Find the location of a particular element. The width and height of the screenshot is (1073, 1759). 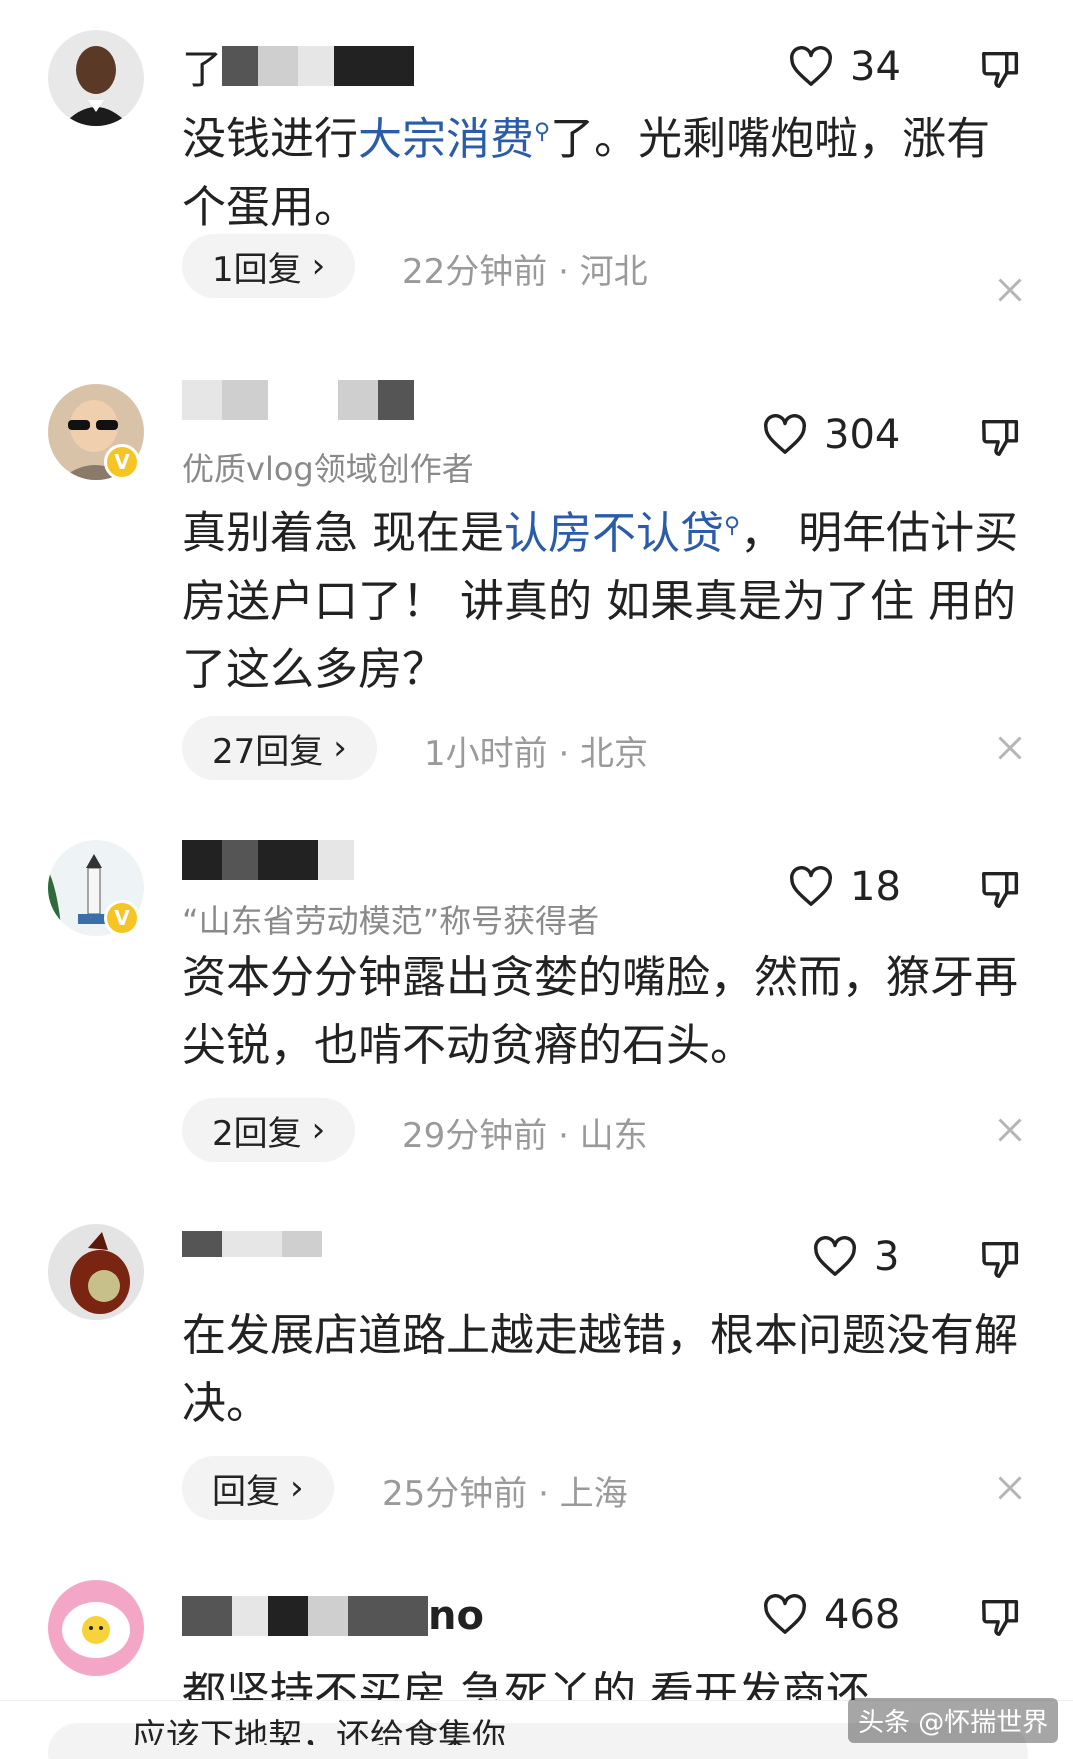

comment-text: 都坚持不买房 急死丫的 看开发商还 is located at coordinates (526, 1684).